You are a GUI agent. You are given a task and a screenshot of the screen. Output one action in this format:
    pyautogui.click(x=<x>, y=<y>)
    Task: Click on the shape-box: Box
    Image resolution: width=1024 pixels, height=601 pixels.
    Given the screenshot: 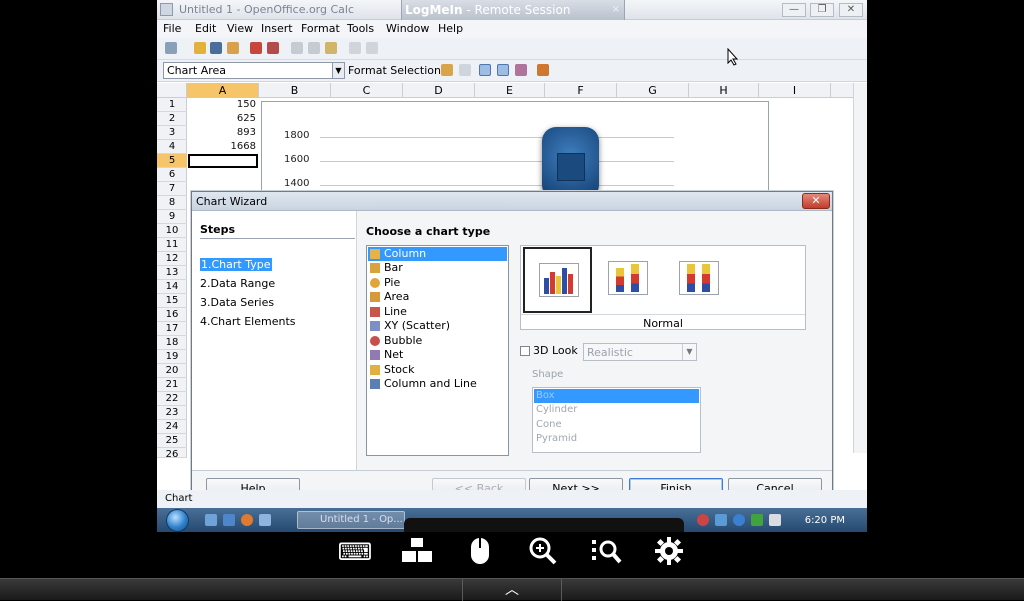 What is the action you would take?
    pyautogui.click(x=616, y=396)
    